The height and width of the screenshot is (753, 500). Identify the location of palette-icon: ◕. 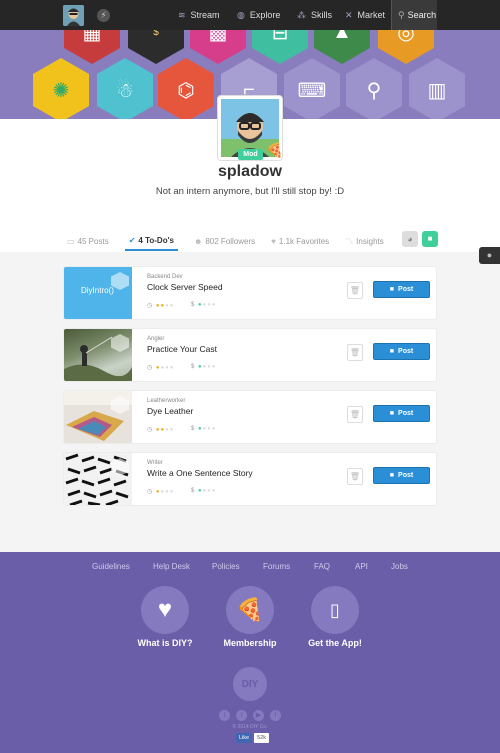
(410, 239).